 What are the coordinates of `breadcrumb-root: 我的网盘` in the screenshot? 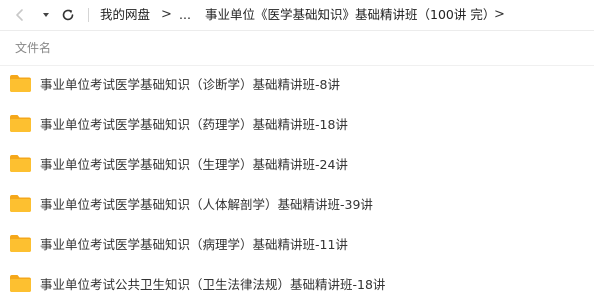 It's located at (125, 15).